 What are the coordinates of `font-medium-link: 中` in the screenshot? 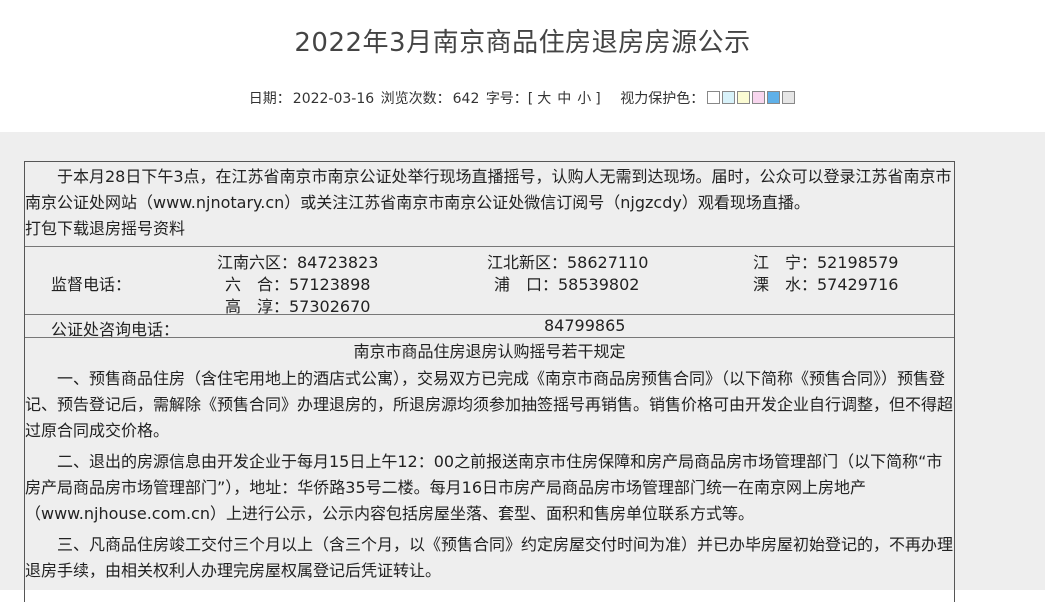 It's located at (564, 99).